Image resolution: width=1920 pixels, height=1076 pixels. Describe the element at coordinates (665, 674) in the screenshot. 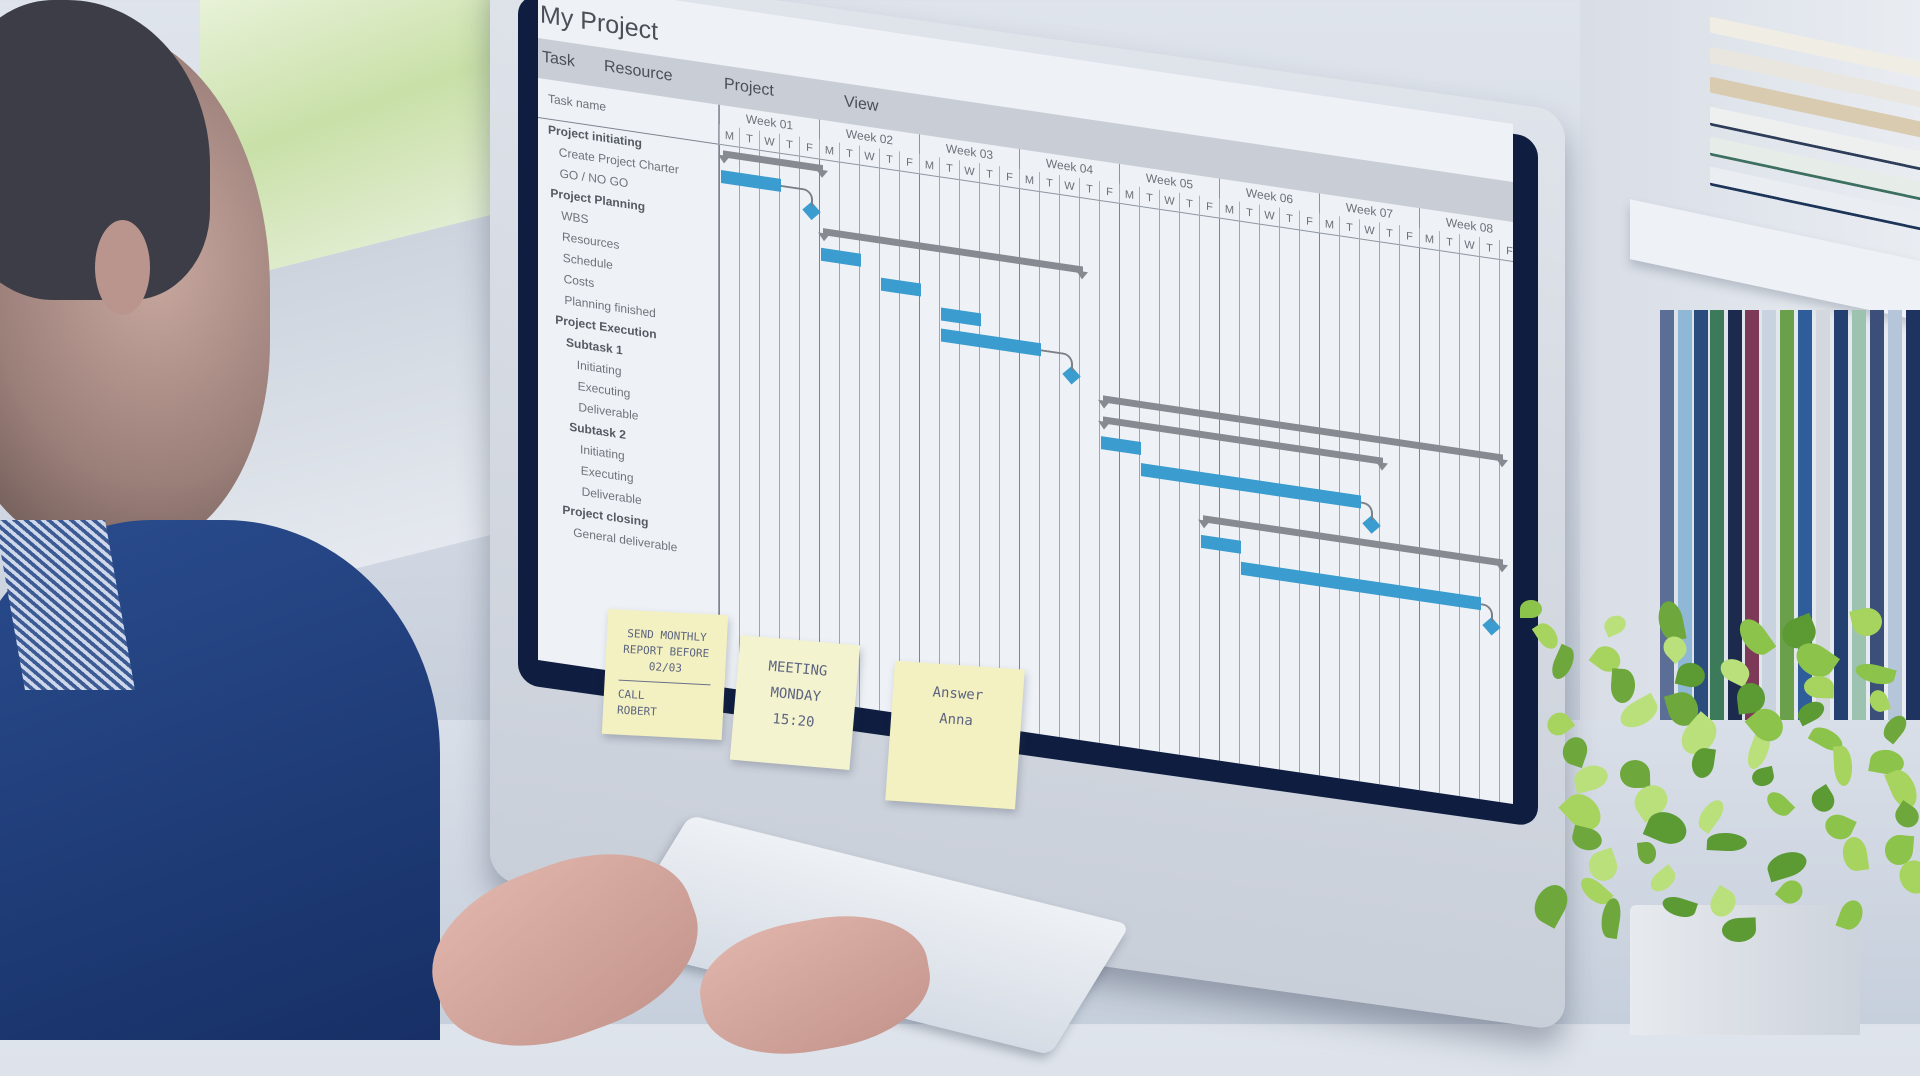

I see `sticky-note: SEND MONTHLY REPORT BEFORE 02/03 CALL ROBERT` at that location.